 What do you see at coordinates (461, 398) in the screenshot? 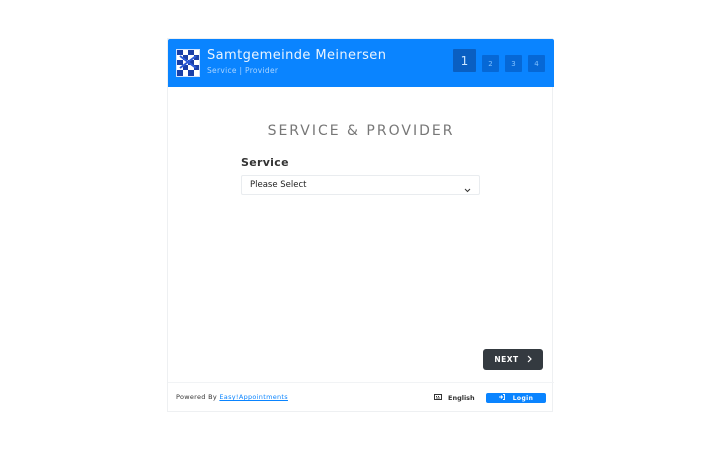
I see `language-label: English` at bounding box center [461, 398].